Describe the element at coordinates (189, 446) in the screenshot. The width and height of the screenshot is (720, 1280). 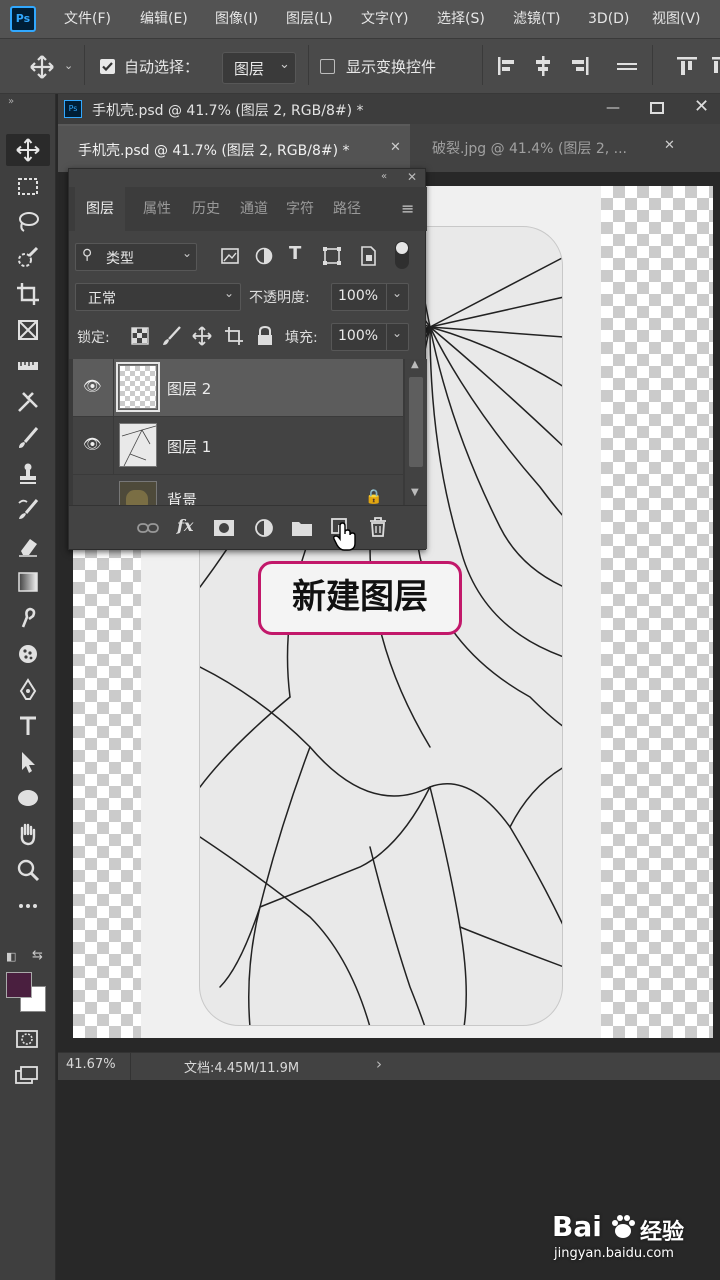
I see `layer-name: 图层 1` at that location.